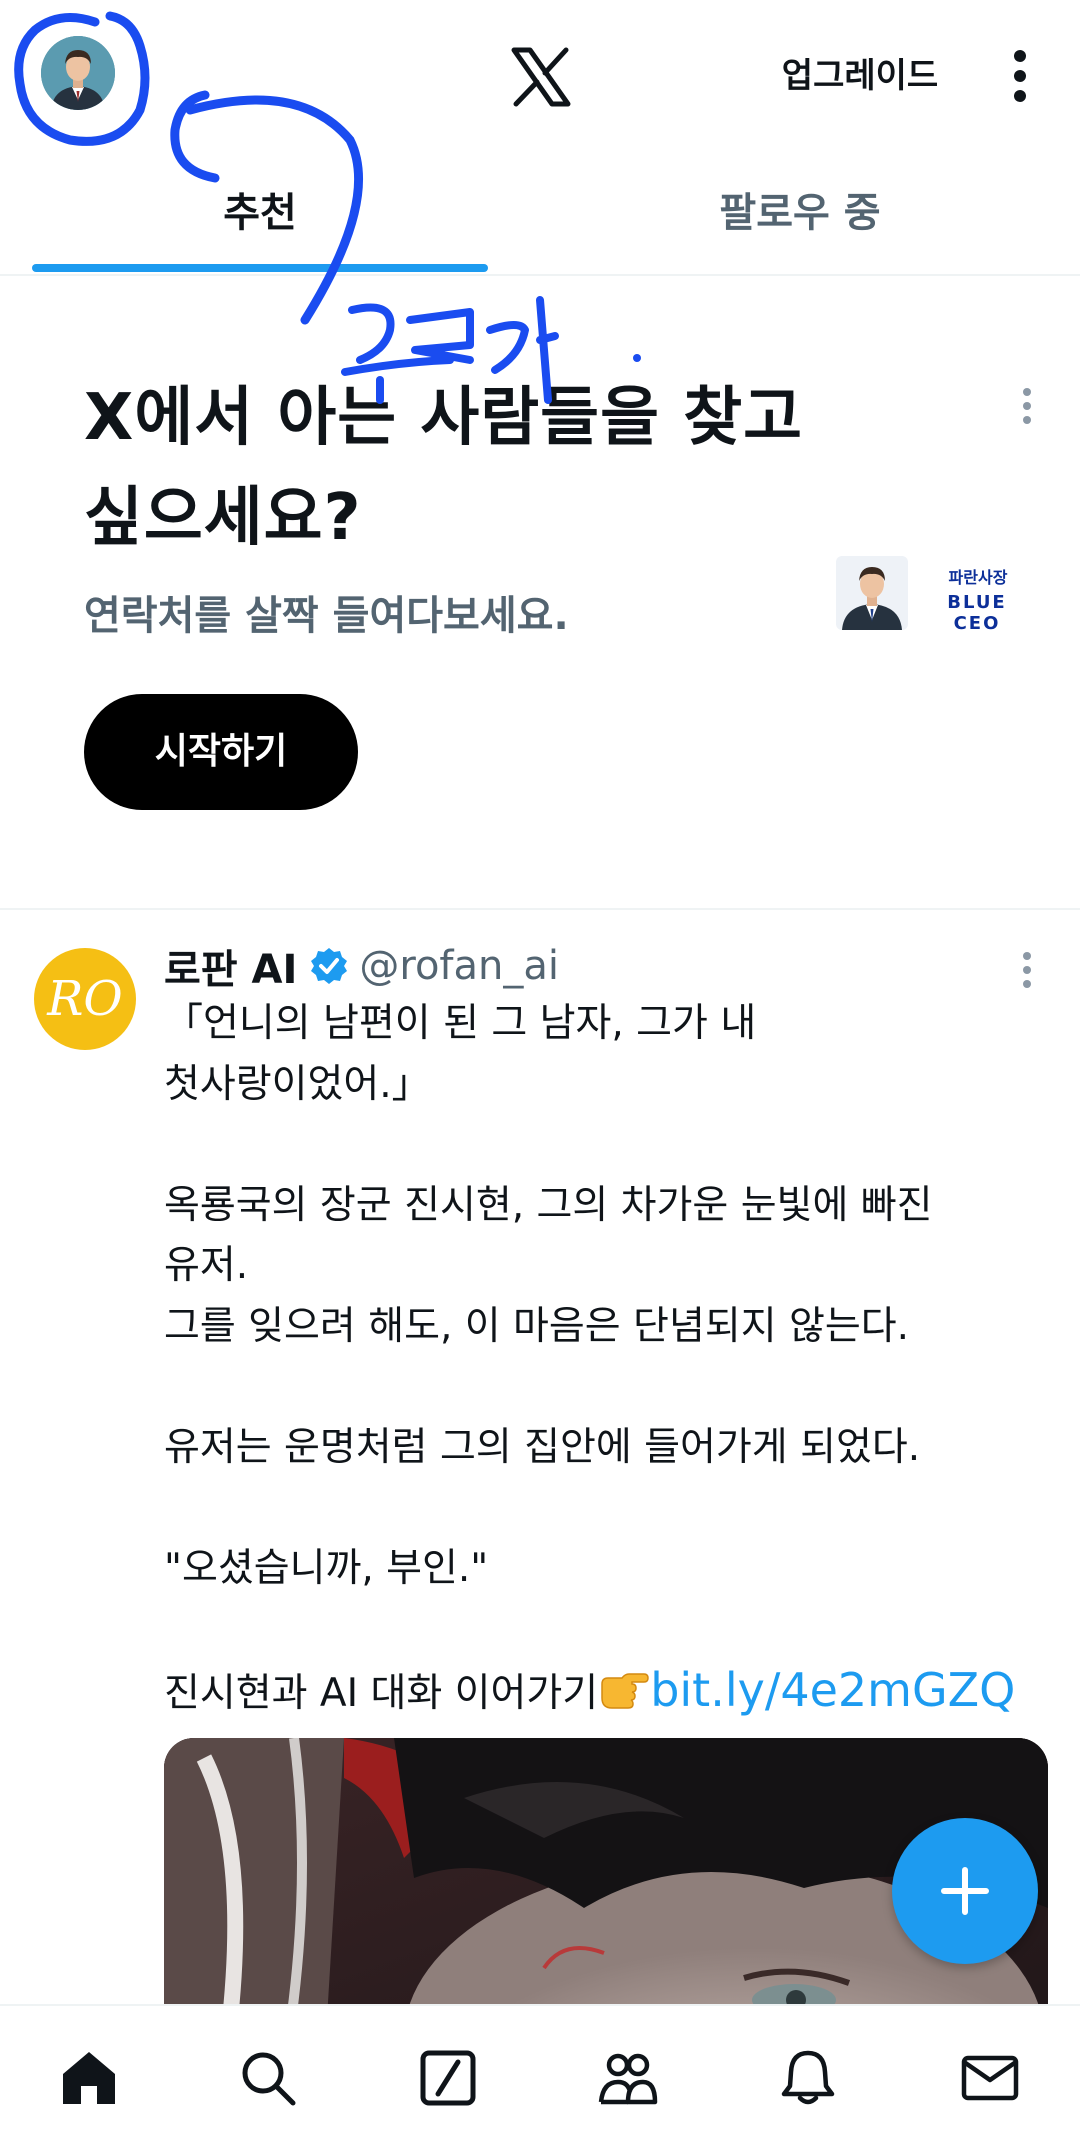 The width and height of the screenshot is (1080, 2155). I want to click on tweet-cta-line: 진시현과 AI 대화 이어가기 bit.ly/4e2mGZQ, so click(594, 1692).